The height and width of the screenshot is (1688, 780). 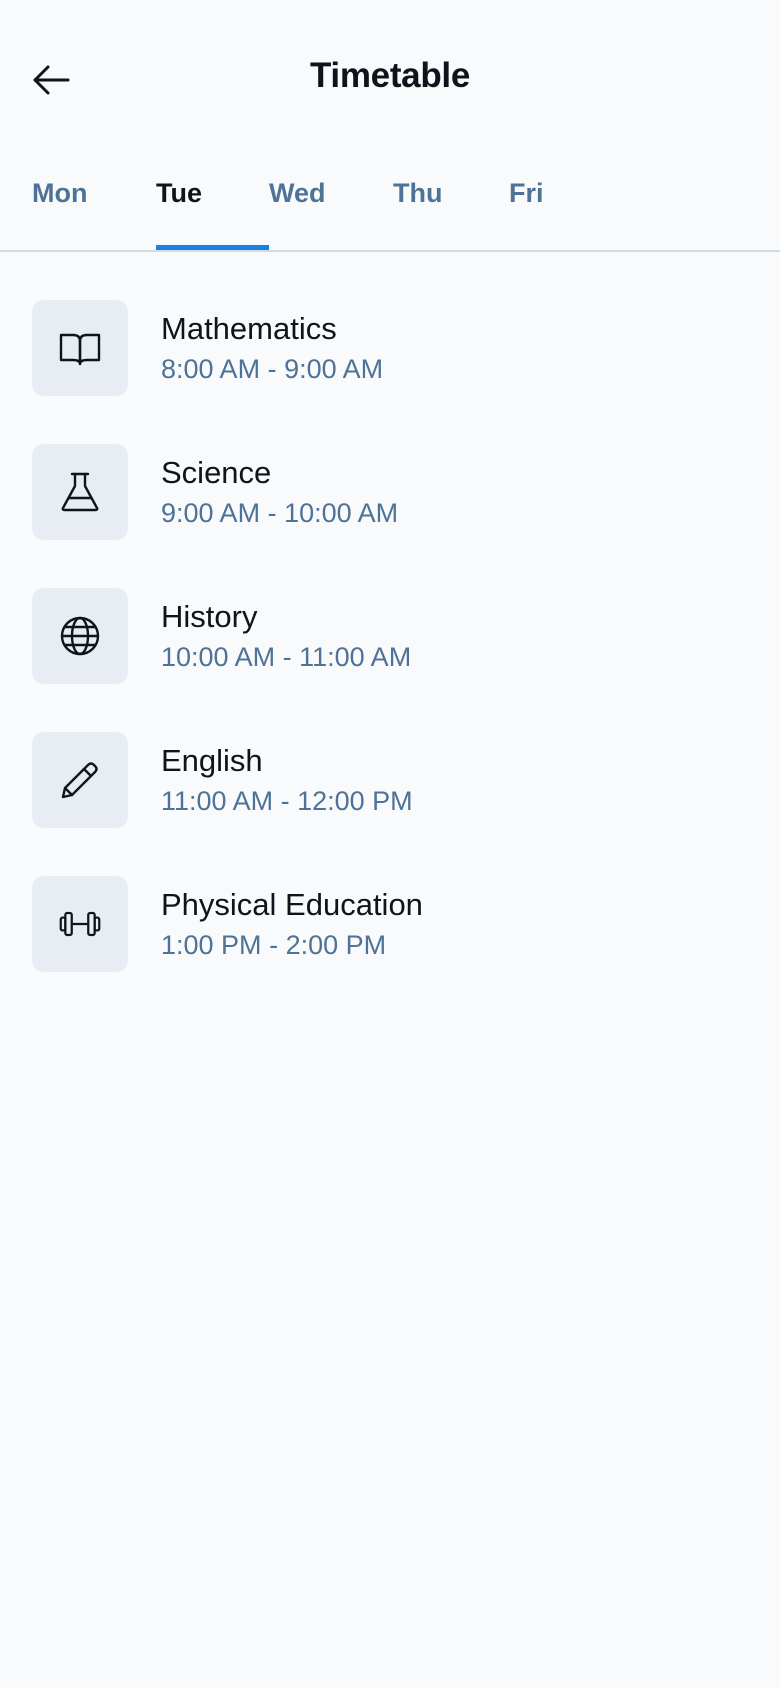 What do you see at coordinates (209, 616) in the screenshot?
I see `class-name: History` at bounding box center [209, 616].